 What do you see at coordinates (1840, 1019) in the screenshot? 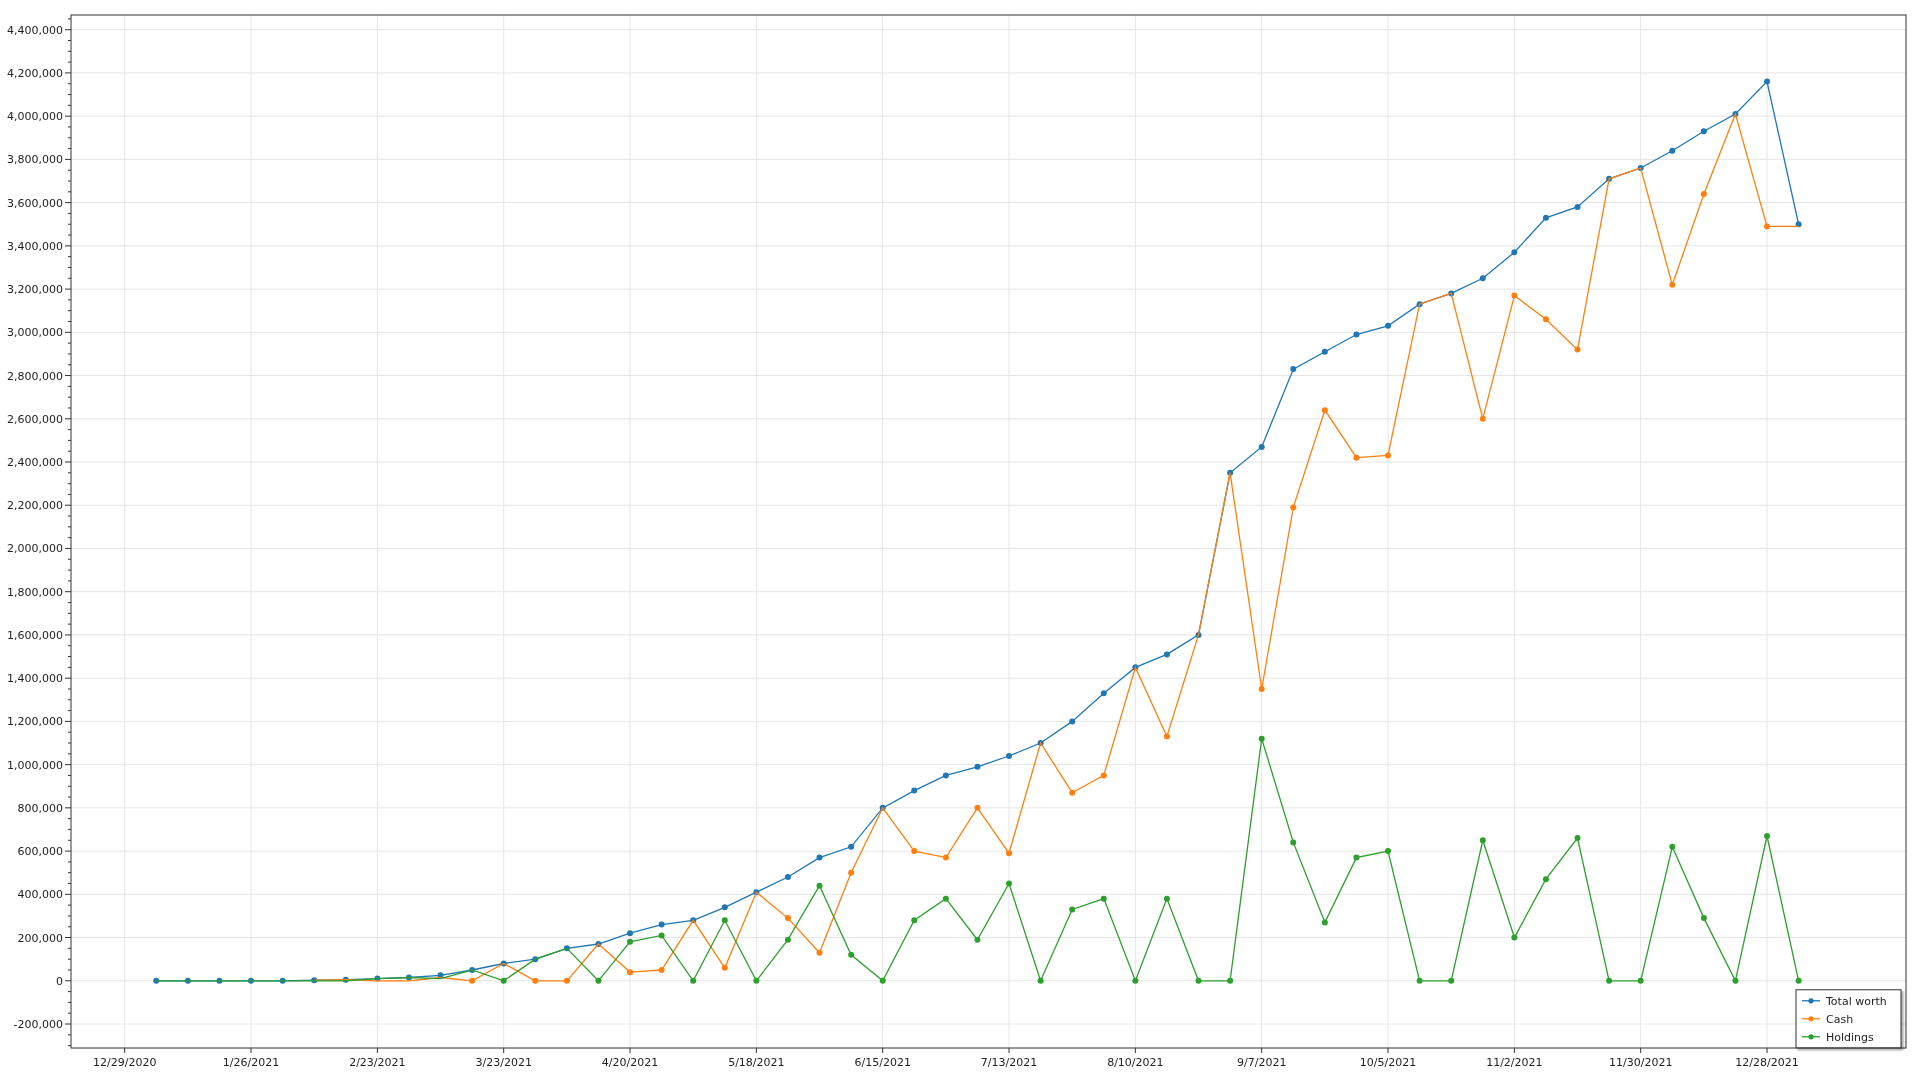
I see `legend-label: Cash` at bounding box center [1840, 1019].